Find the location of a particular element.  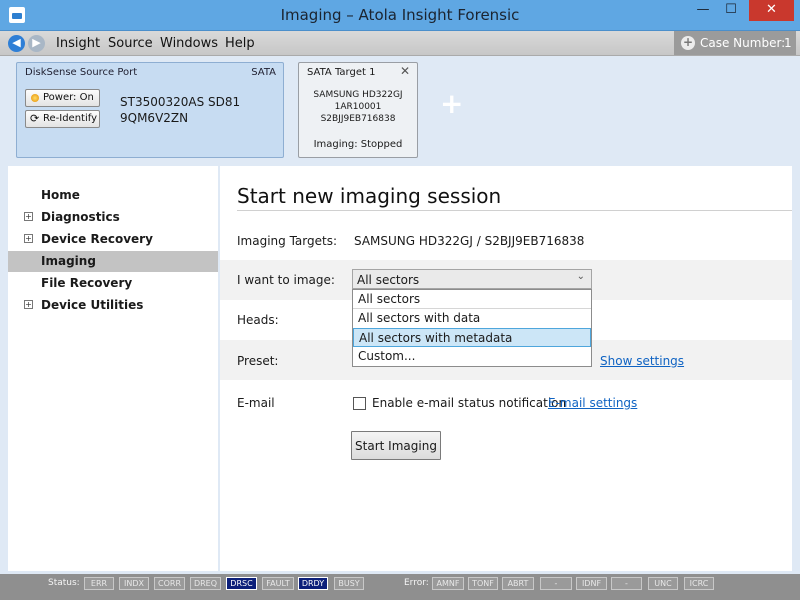

error-indicator-blank-1: - is located at coordinates (556, 583).